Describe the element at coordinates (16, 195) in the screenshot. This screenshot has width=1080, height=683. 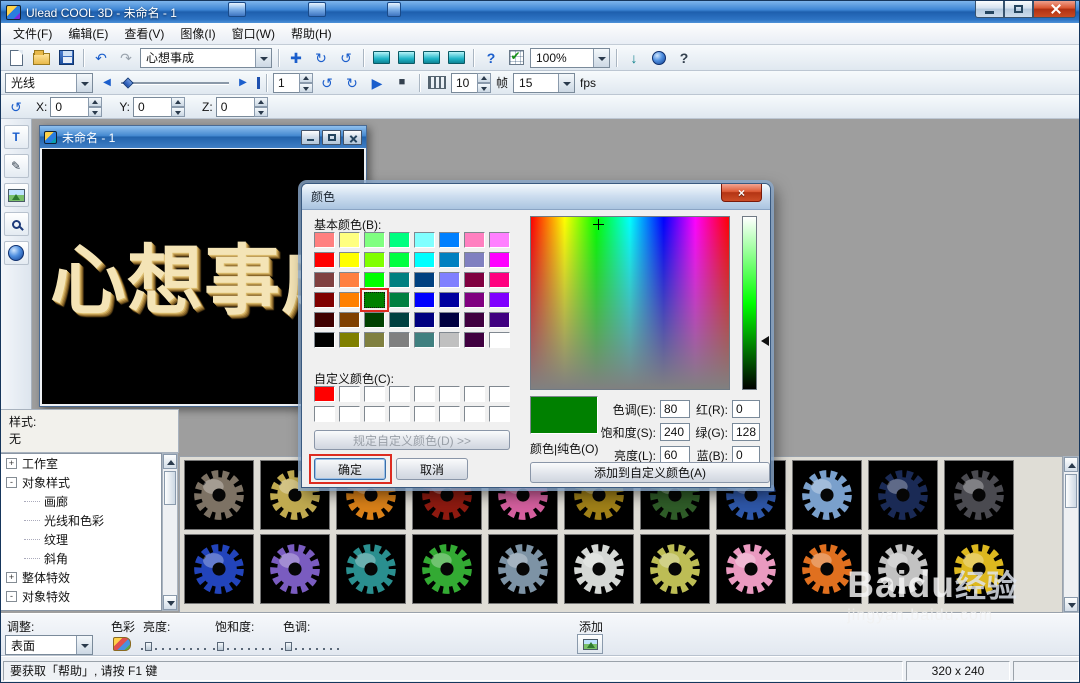
I see `insert-image-button` at that location.